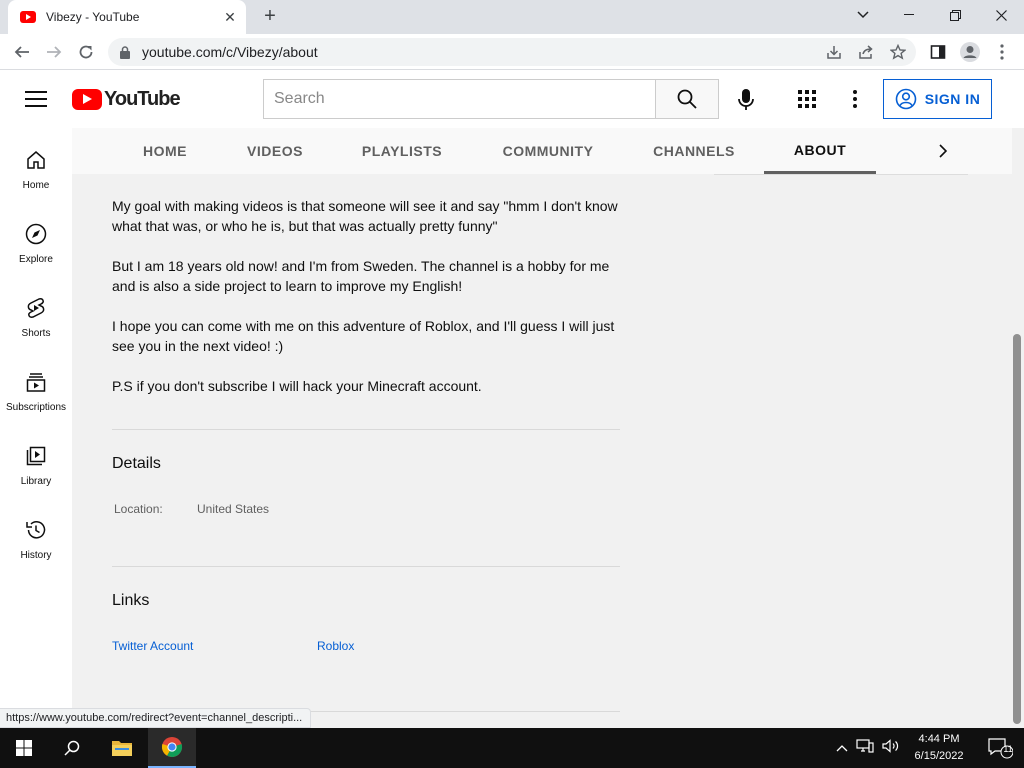 Image resolution: width=1024 pixels, height=768 pixels. I want to click on hamburger-menu-icon, so click(36, 100).